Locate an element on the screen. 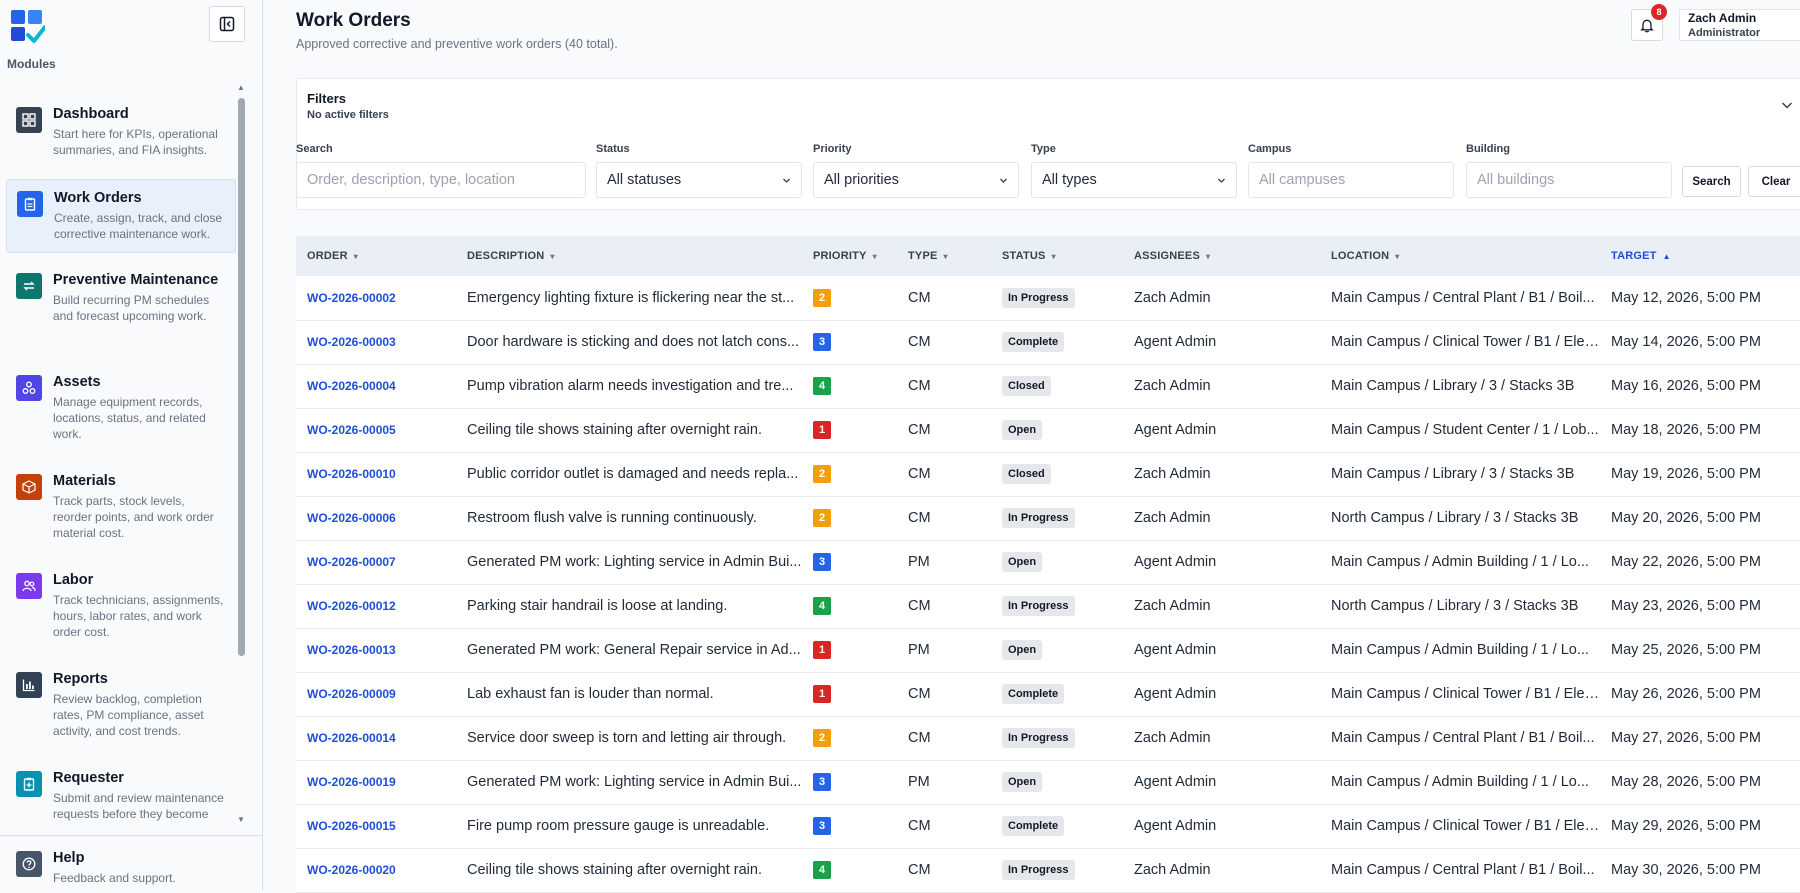  column-header-location: LOCATION ▾ is located at coordinates (1460, 256).